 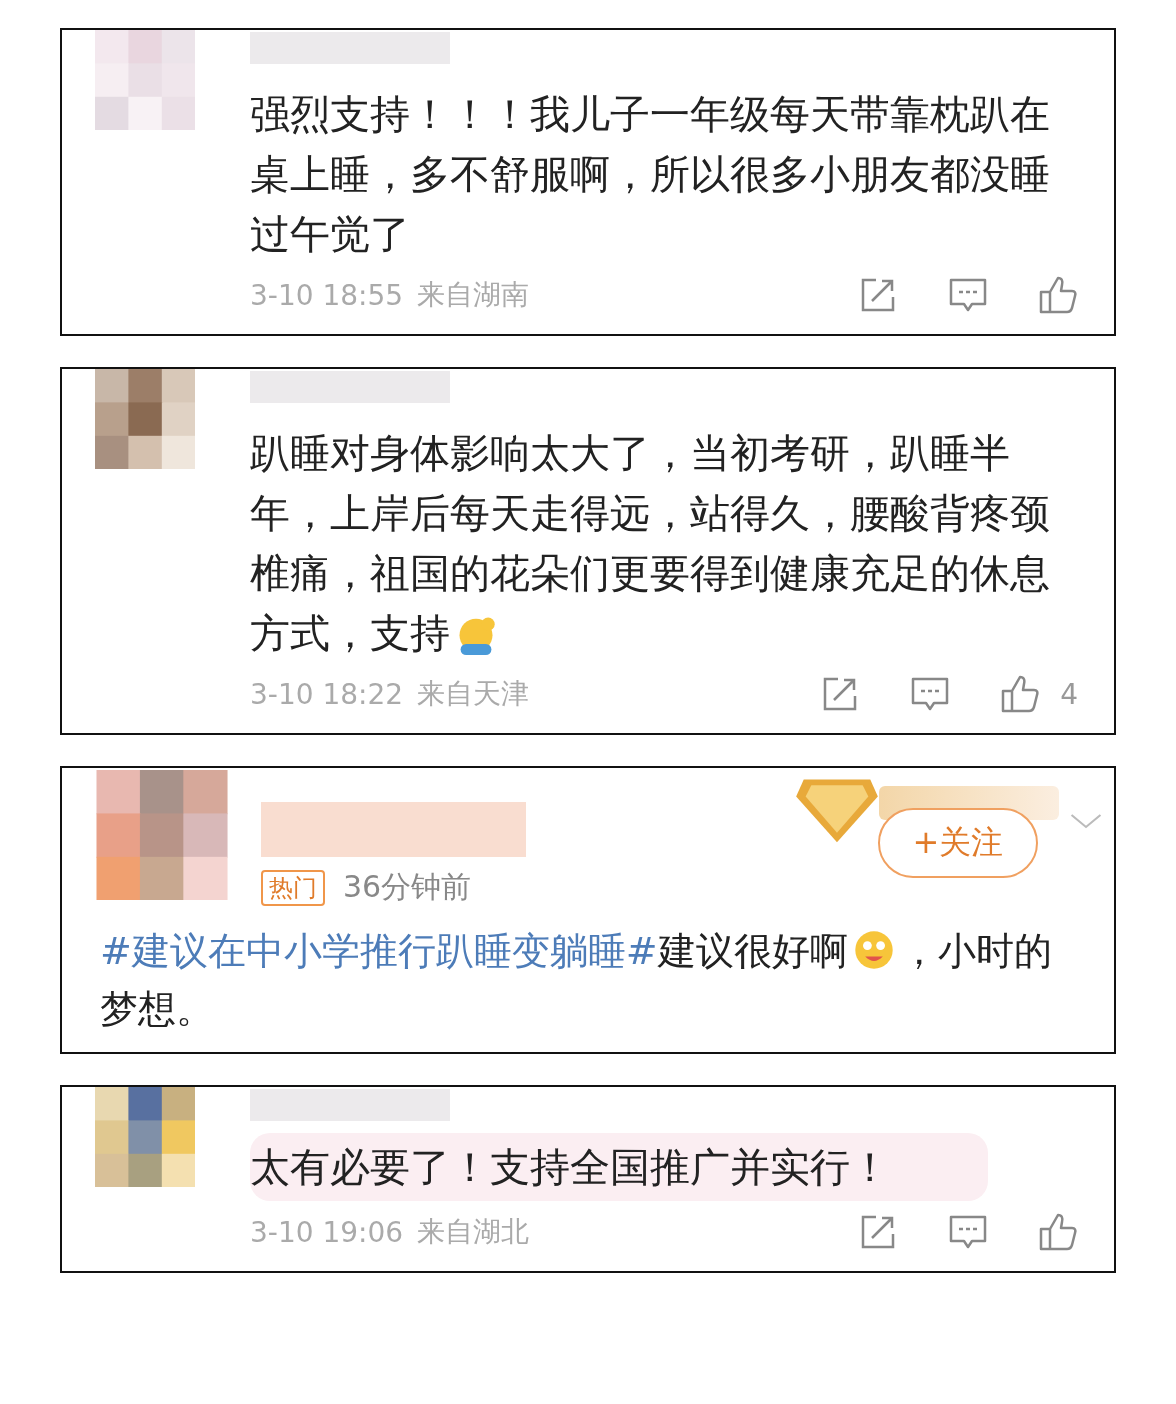 What do you see at coordinates (327, 295) in the screenshot?
I see `comment-time: 3-10 18:55` at bounding box center [327, 295].